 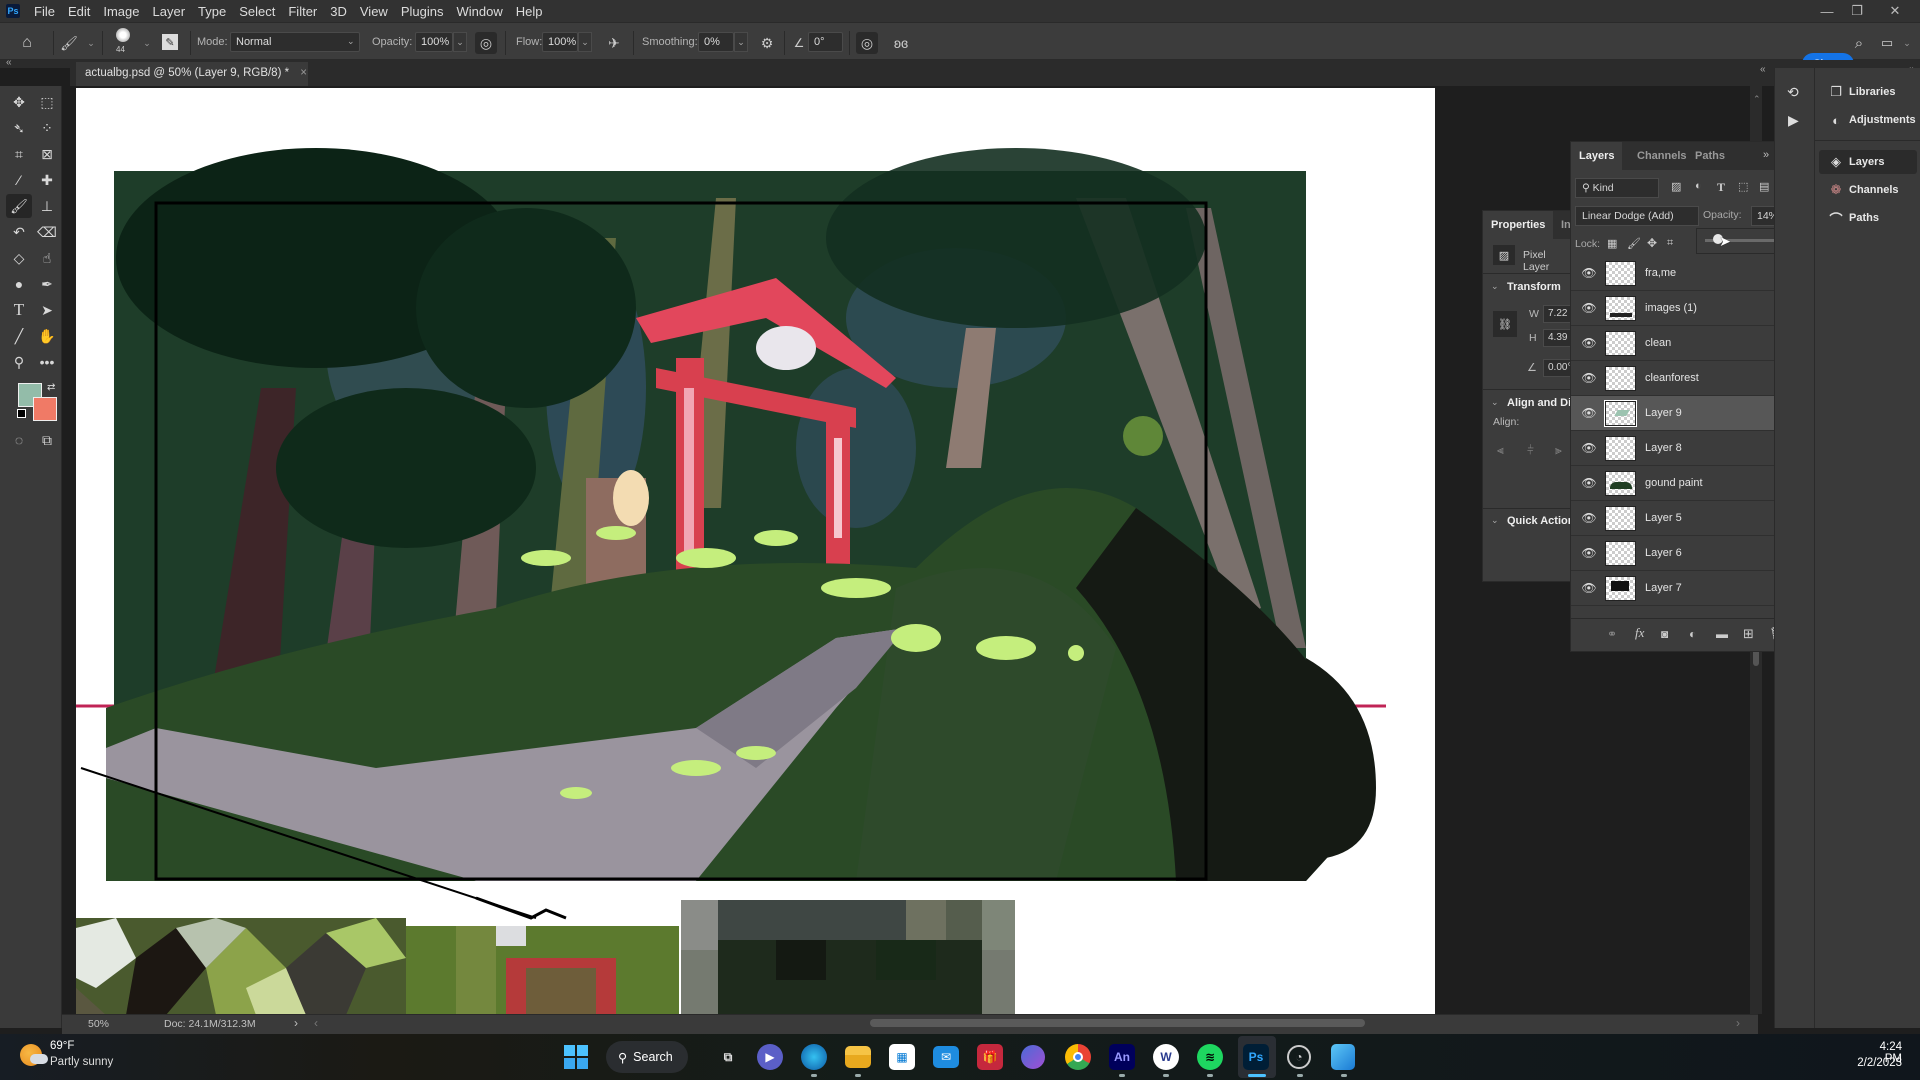 What do you see at coordinates (81, 1062) in the screenshot?
I see `weather-desc: Partly sunny` at bounding box center [81, 1062].